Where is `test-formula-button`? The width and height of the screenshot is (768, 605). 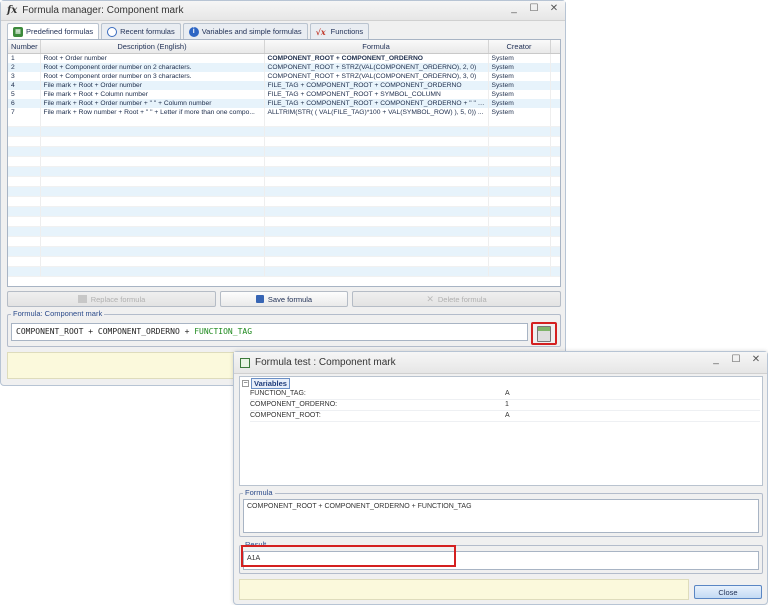 test-formula-button is located at coordinates (544, 333).